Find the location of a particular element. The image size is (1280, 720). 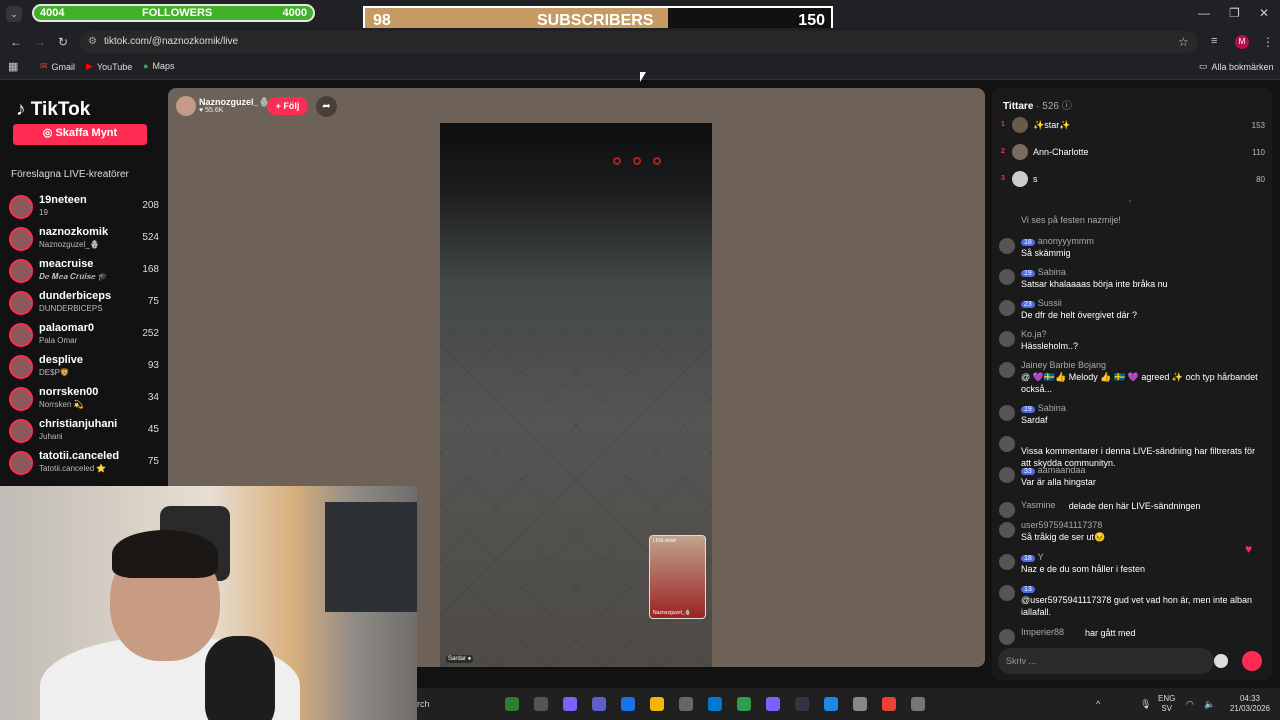

help-icon: ⓘ is located at coordinates (1067, 106).